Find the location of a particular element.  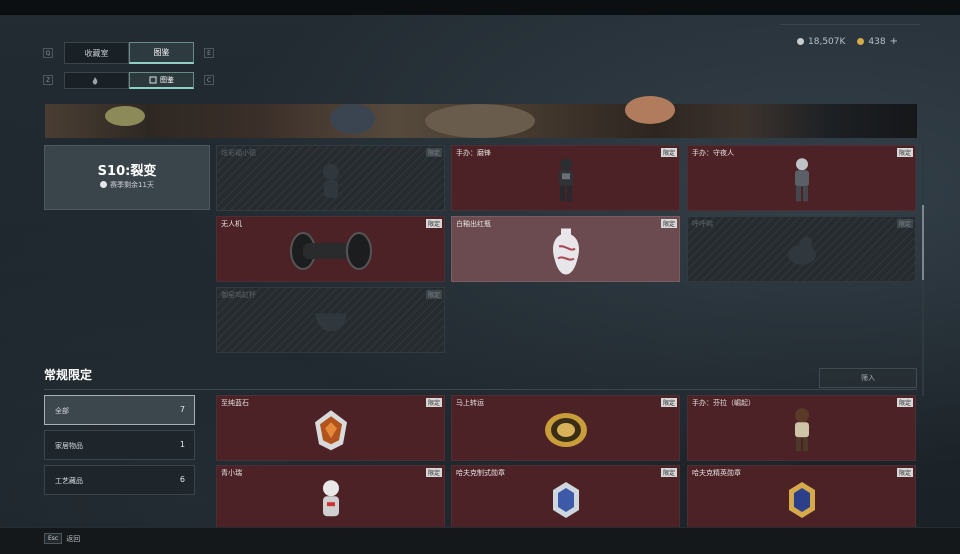

season-remaining: 赛季剩余11天 is located at coordinates (127, 185).